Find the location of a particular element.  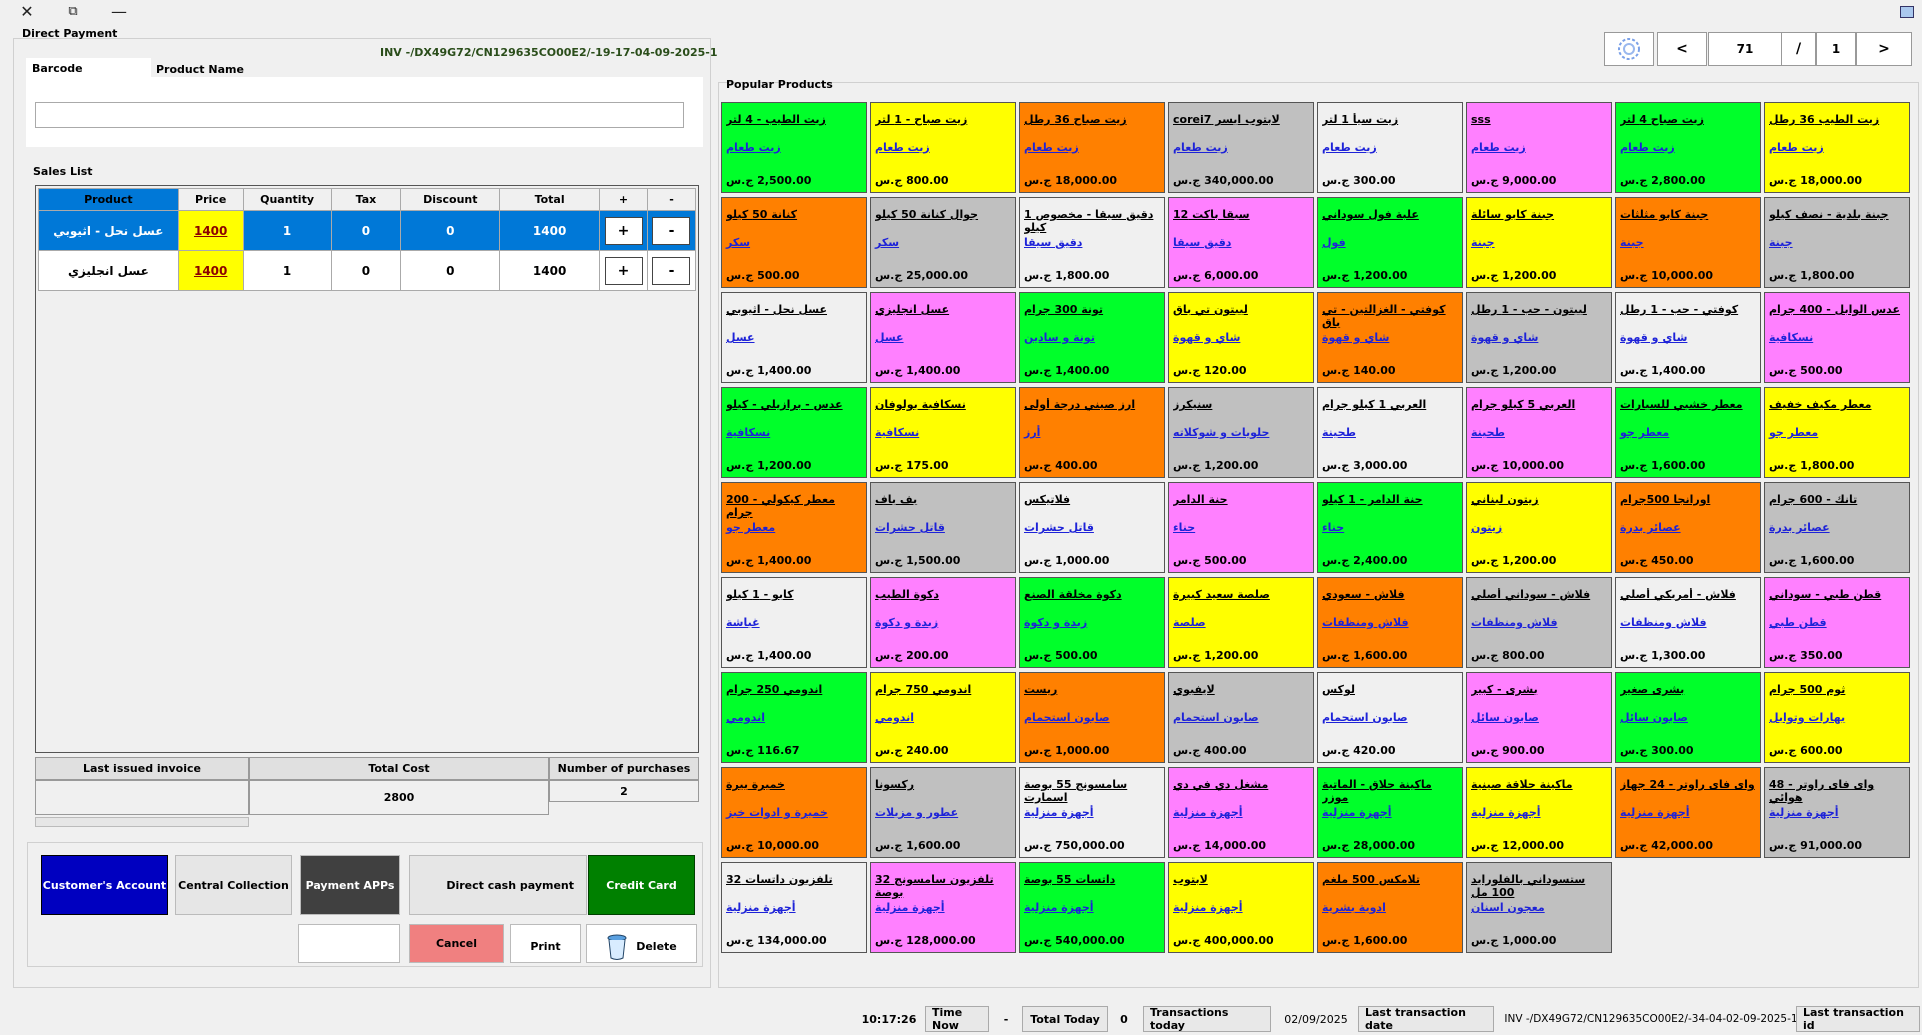

product-category: قطن طبي is located at coordinates (1798, 622).